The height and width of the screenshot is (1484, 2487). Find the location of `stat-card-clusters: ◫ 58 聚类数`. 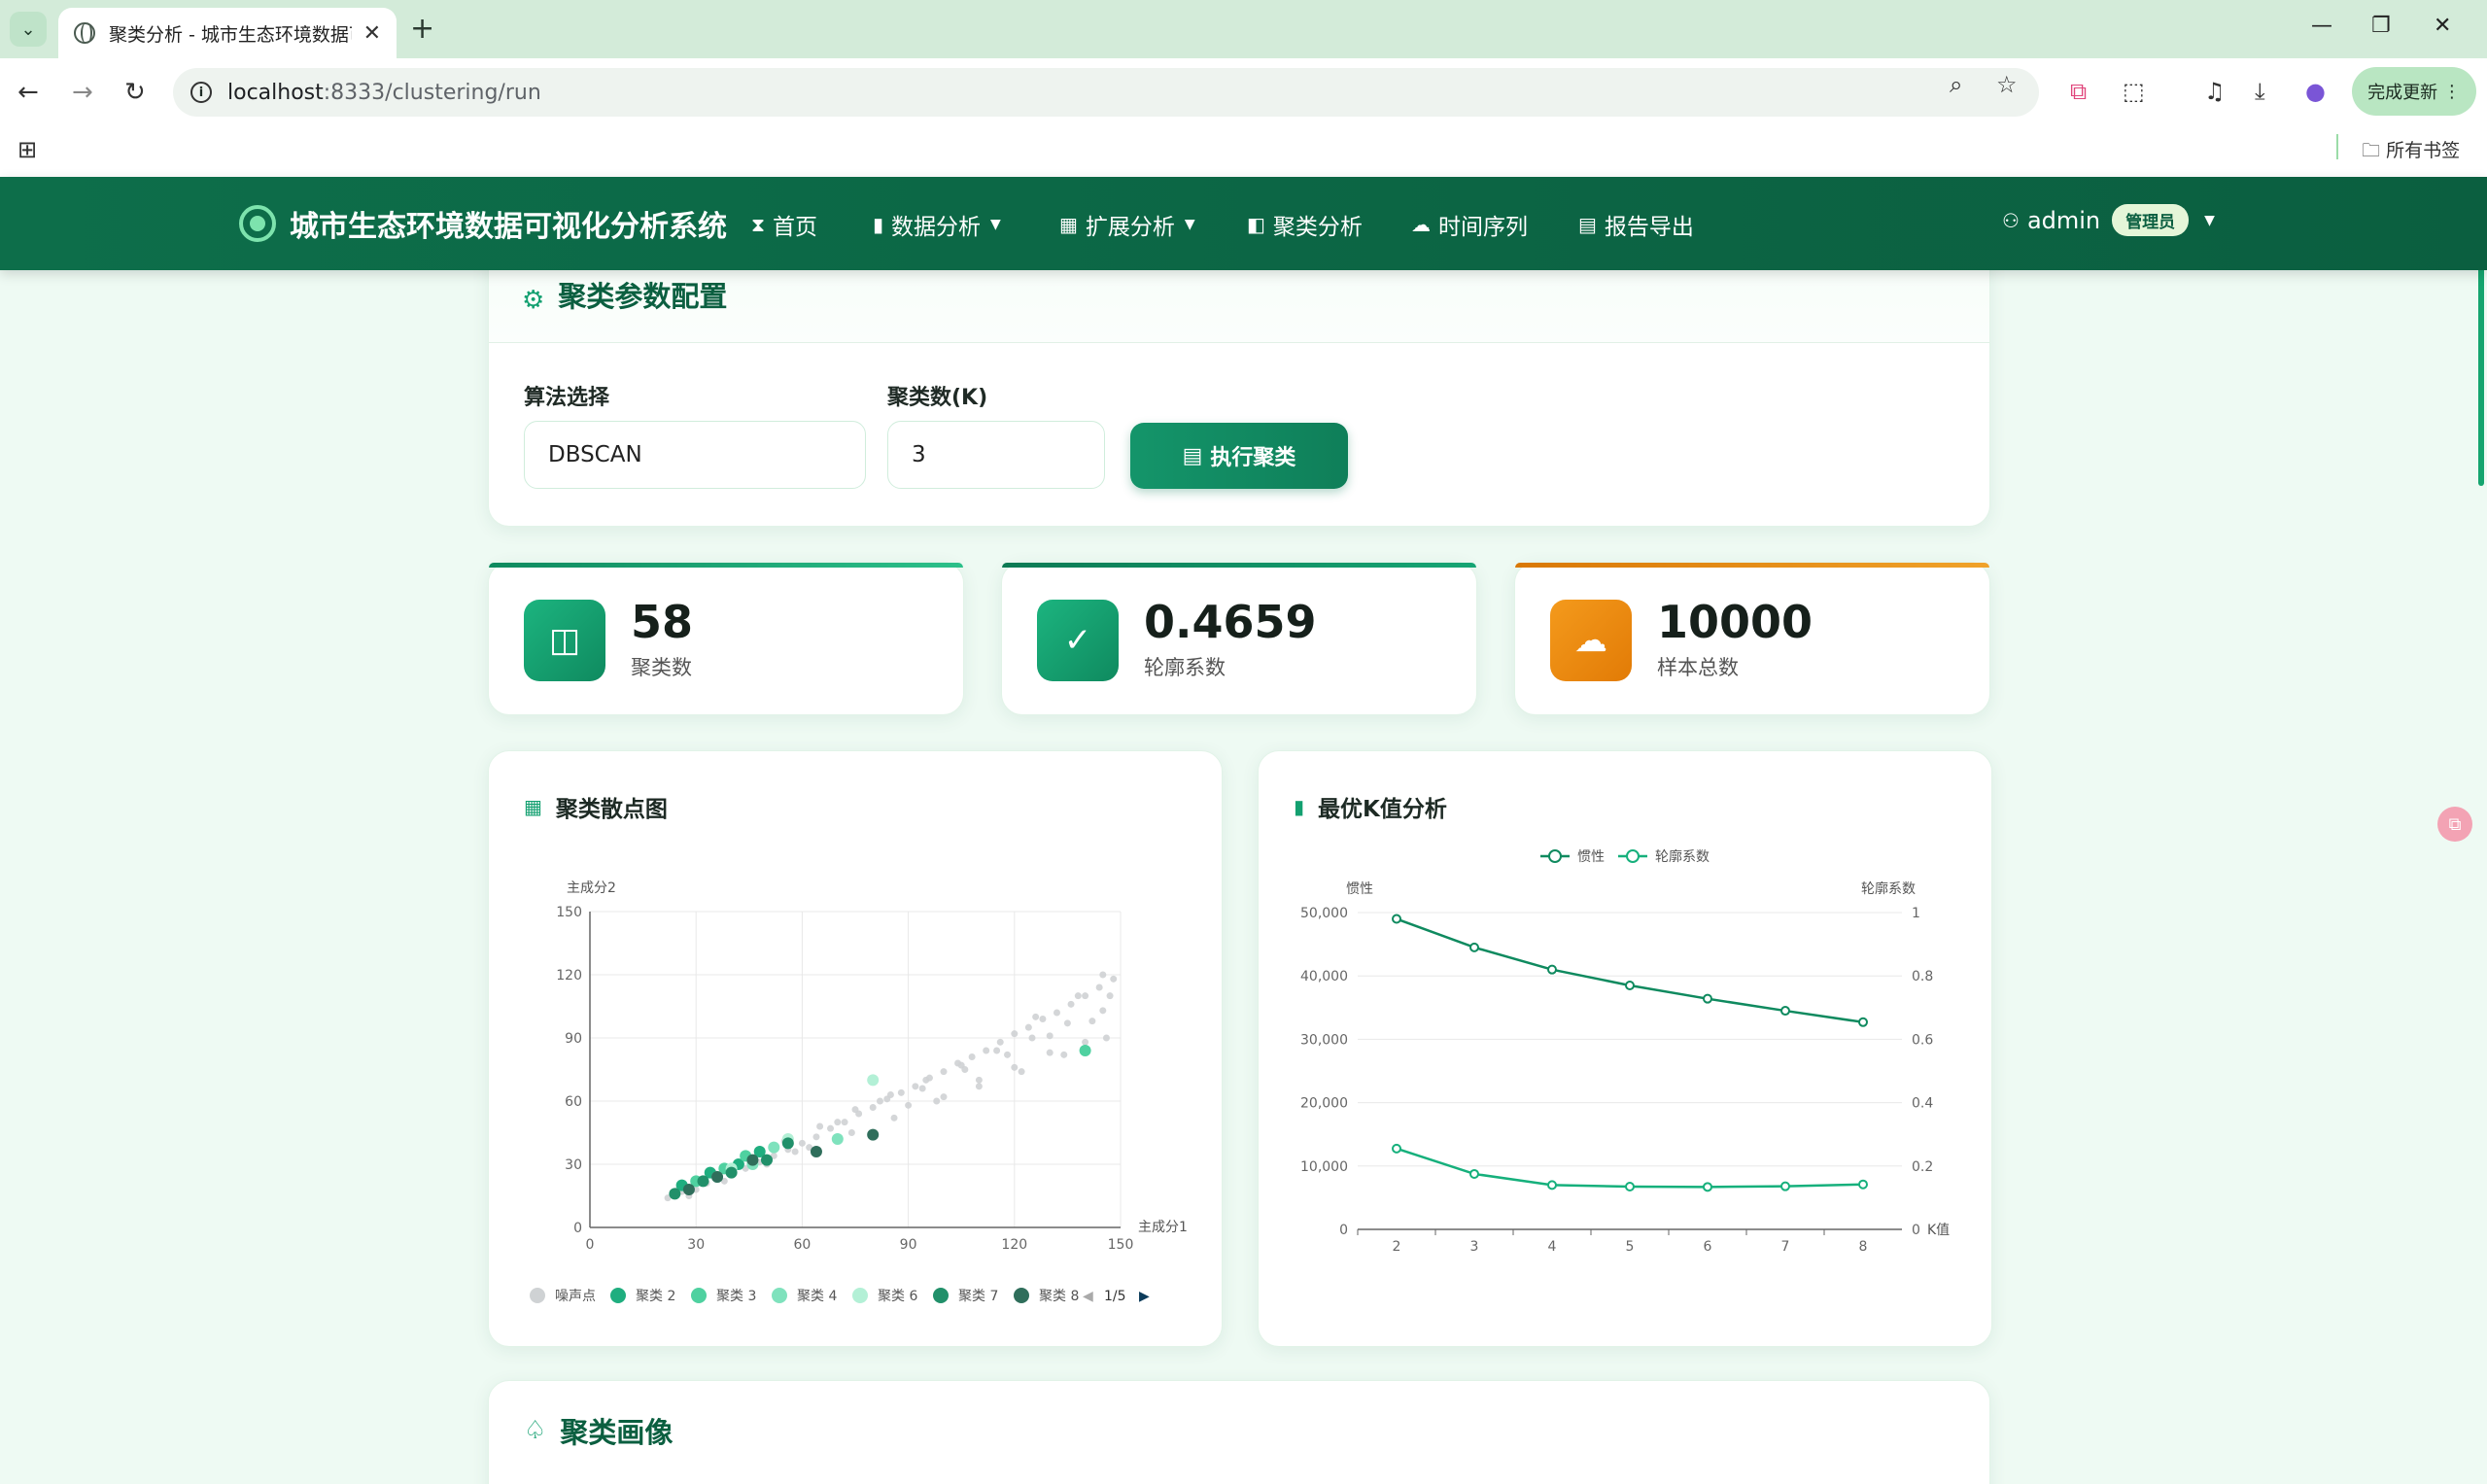

stat-card-clusters: ◫ 58 聚类数 is located at coordinates (726, 638).